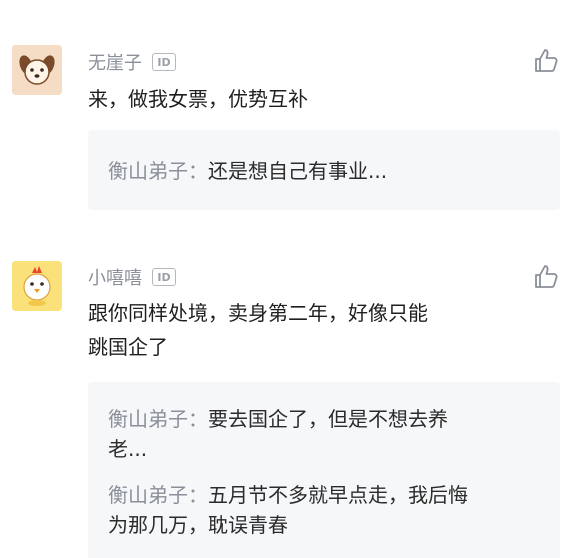 This screenshot has height=558, width=586. I want to click on dog-face-icon, so click(37, 70).